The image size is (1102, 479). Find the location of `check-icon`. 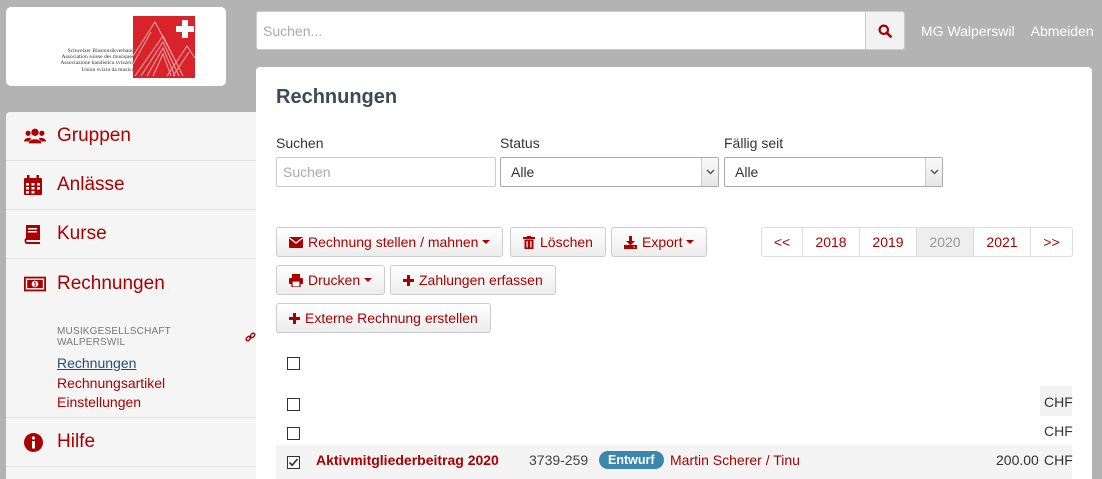

check-icon is located at coordinates (293, 462).